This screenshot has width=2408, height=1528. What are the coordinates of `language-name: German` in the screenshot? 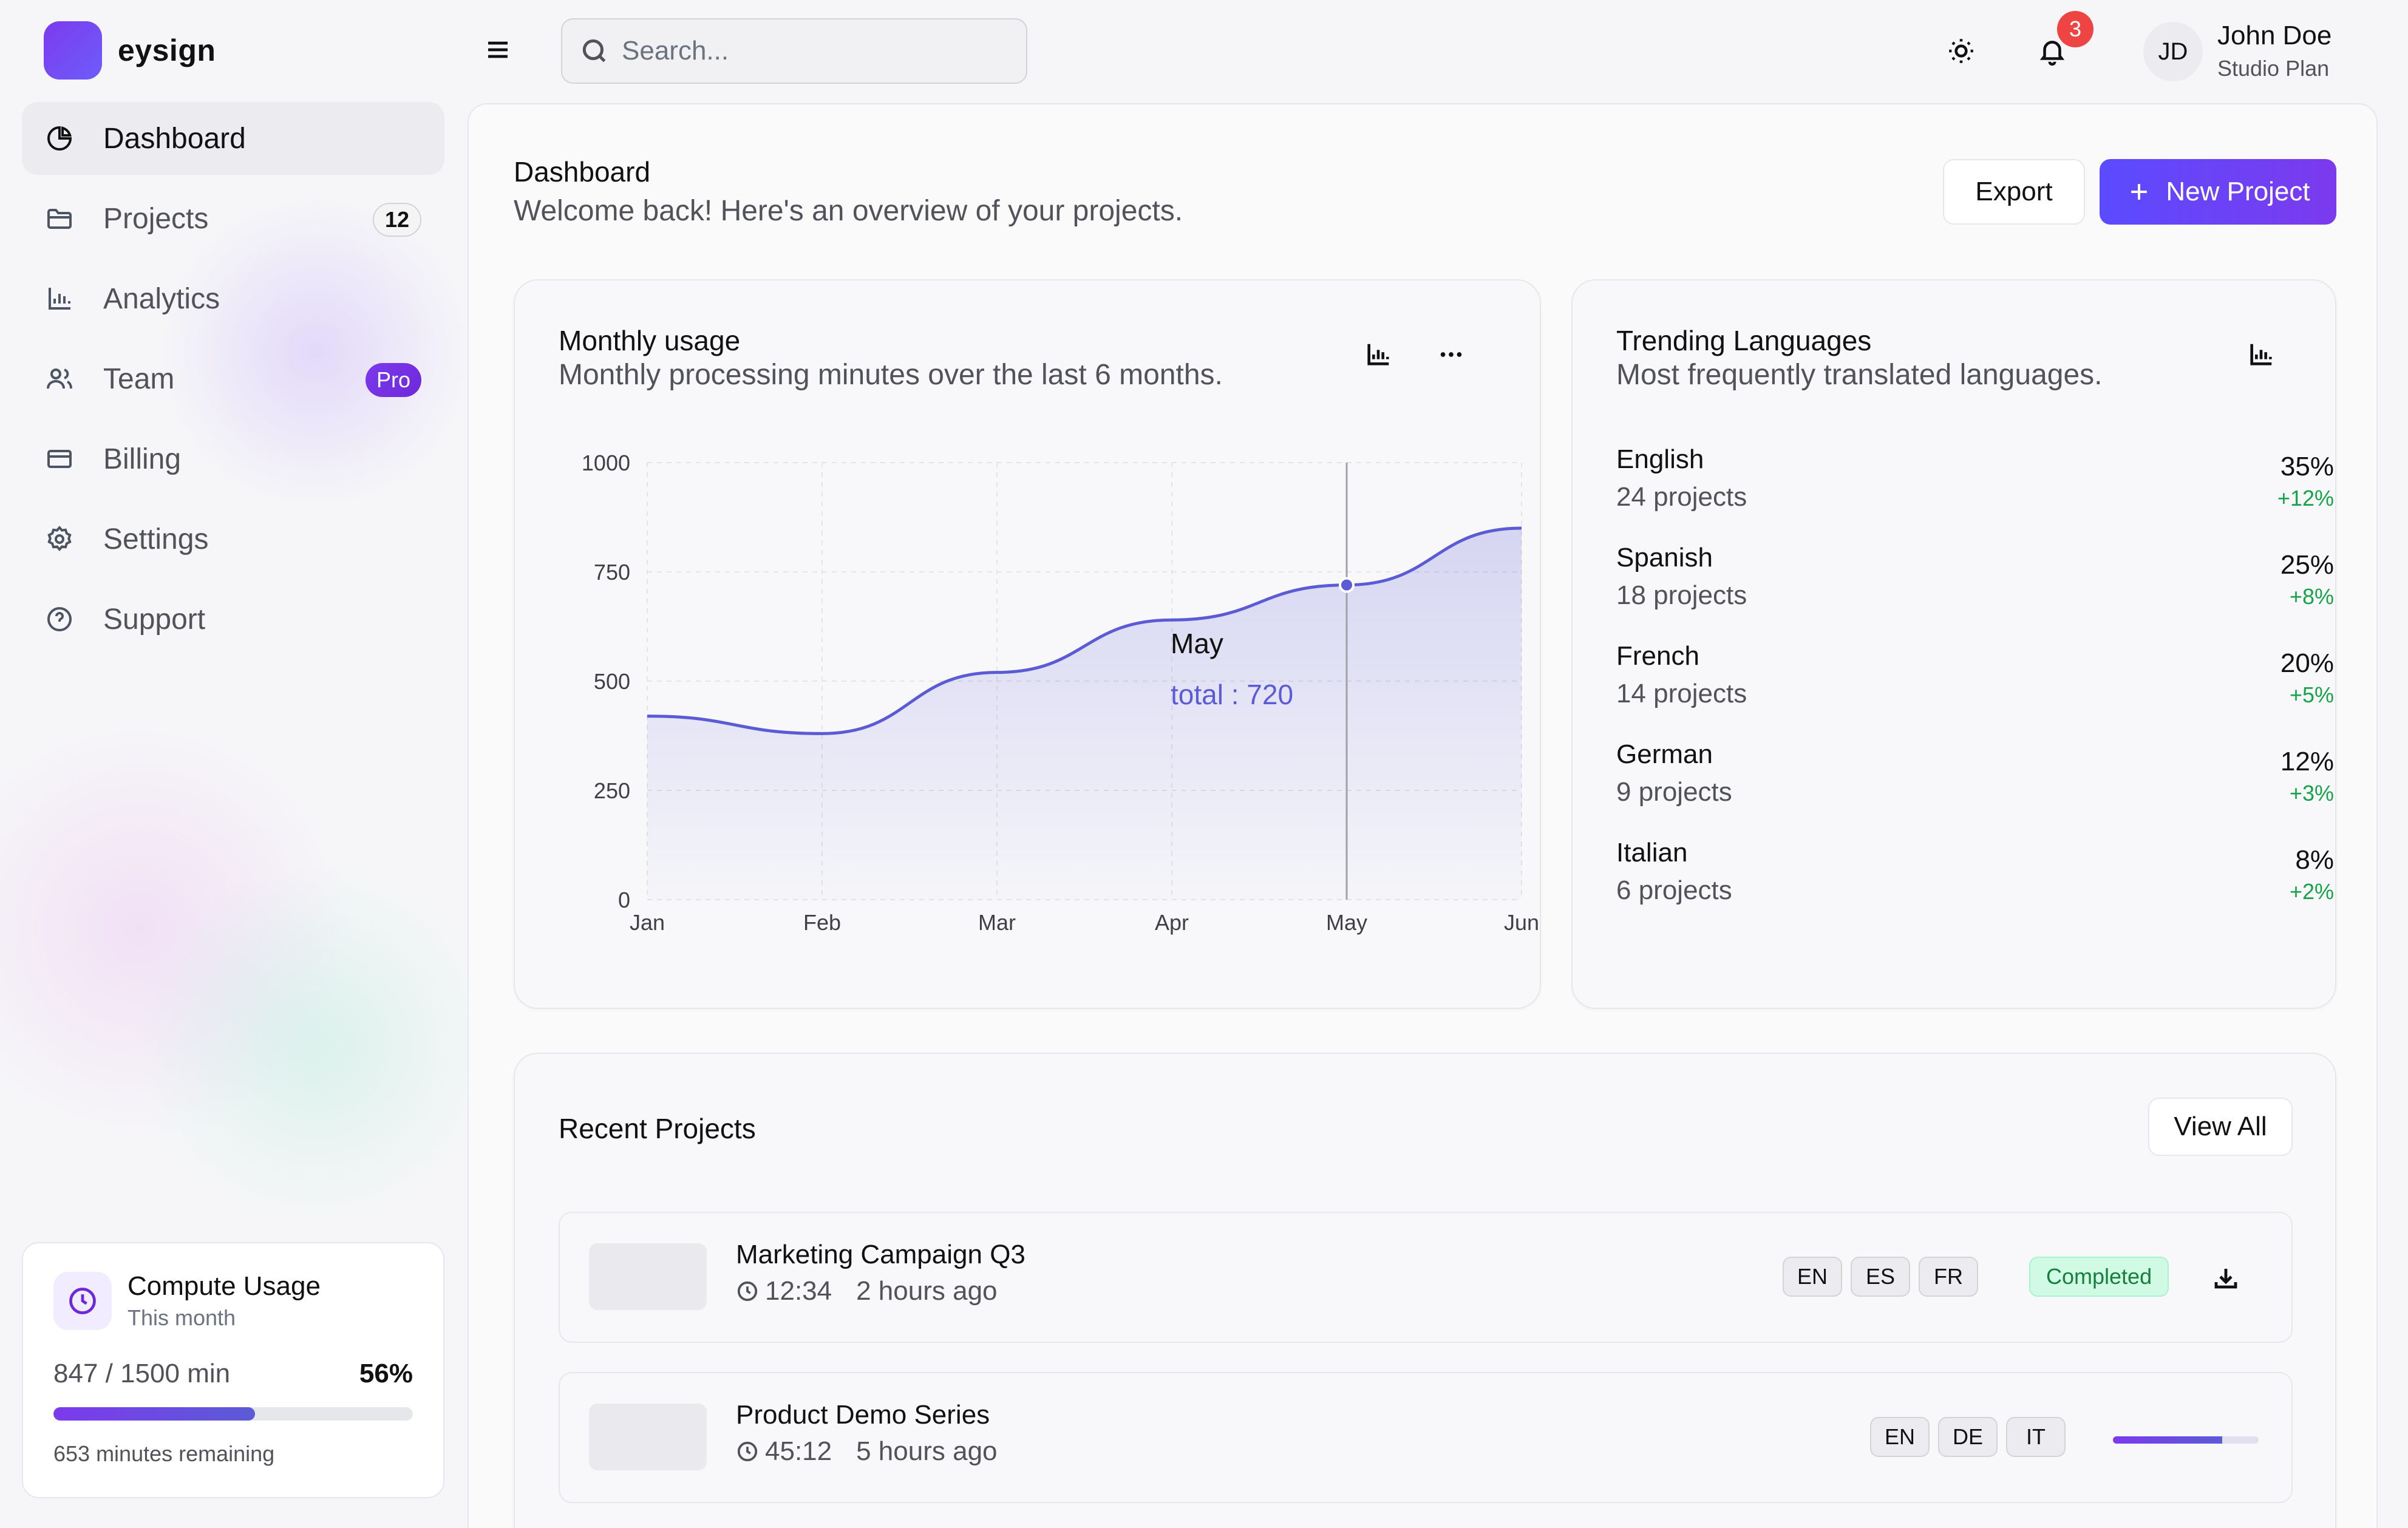 It's located at (1665, 754).